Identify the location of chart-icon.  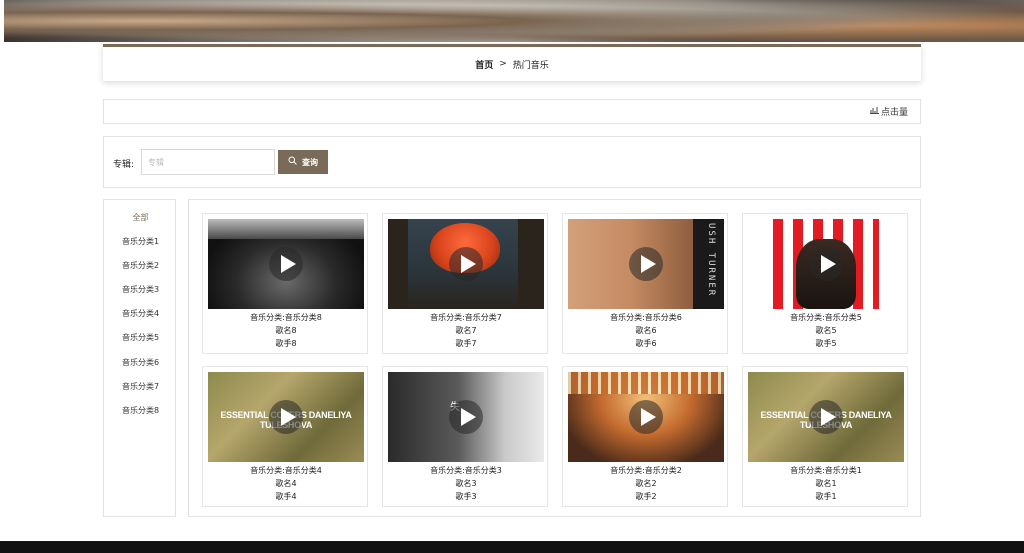
(874, 111).